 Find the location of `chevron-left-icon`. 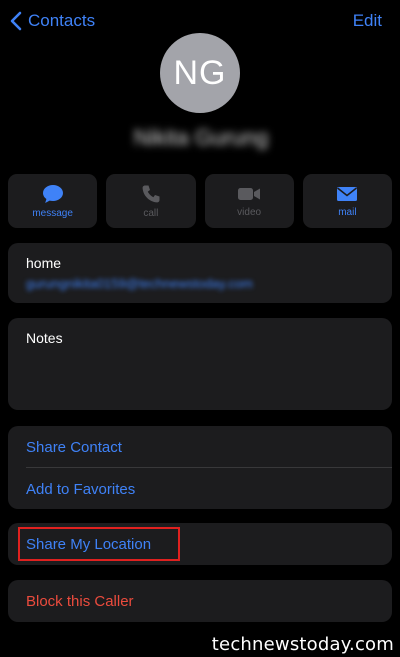

chevron-left-icon is located at coordinates (16, 21).